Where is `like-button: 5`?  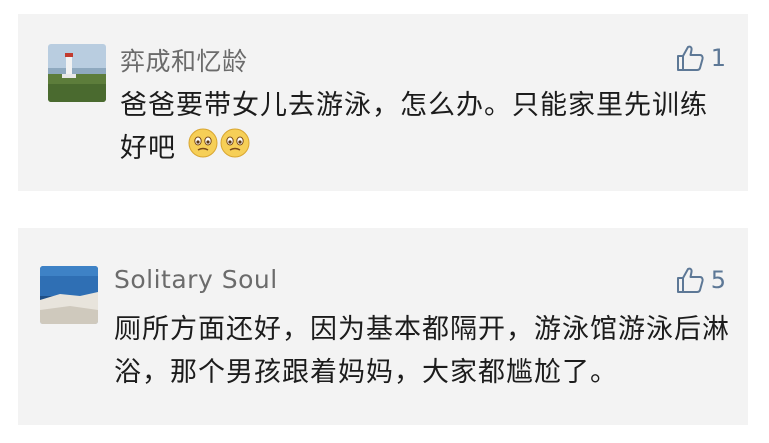
like-button: 5 is located at coordinates (700, 280).